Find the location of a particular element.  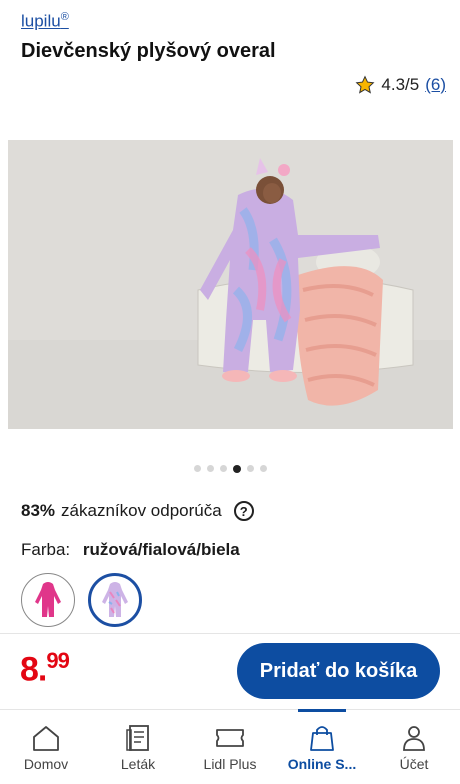

home-icon is located at coordinates (46, 738).